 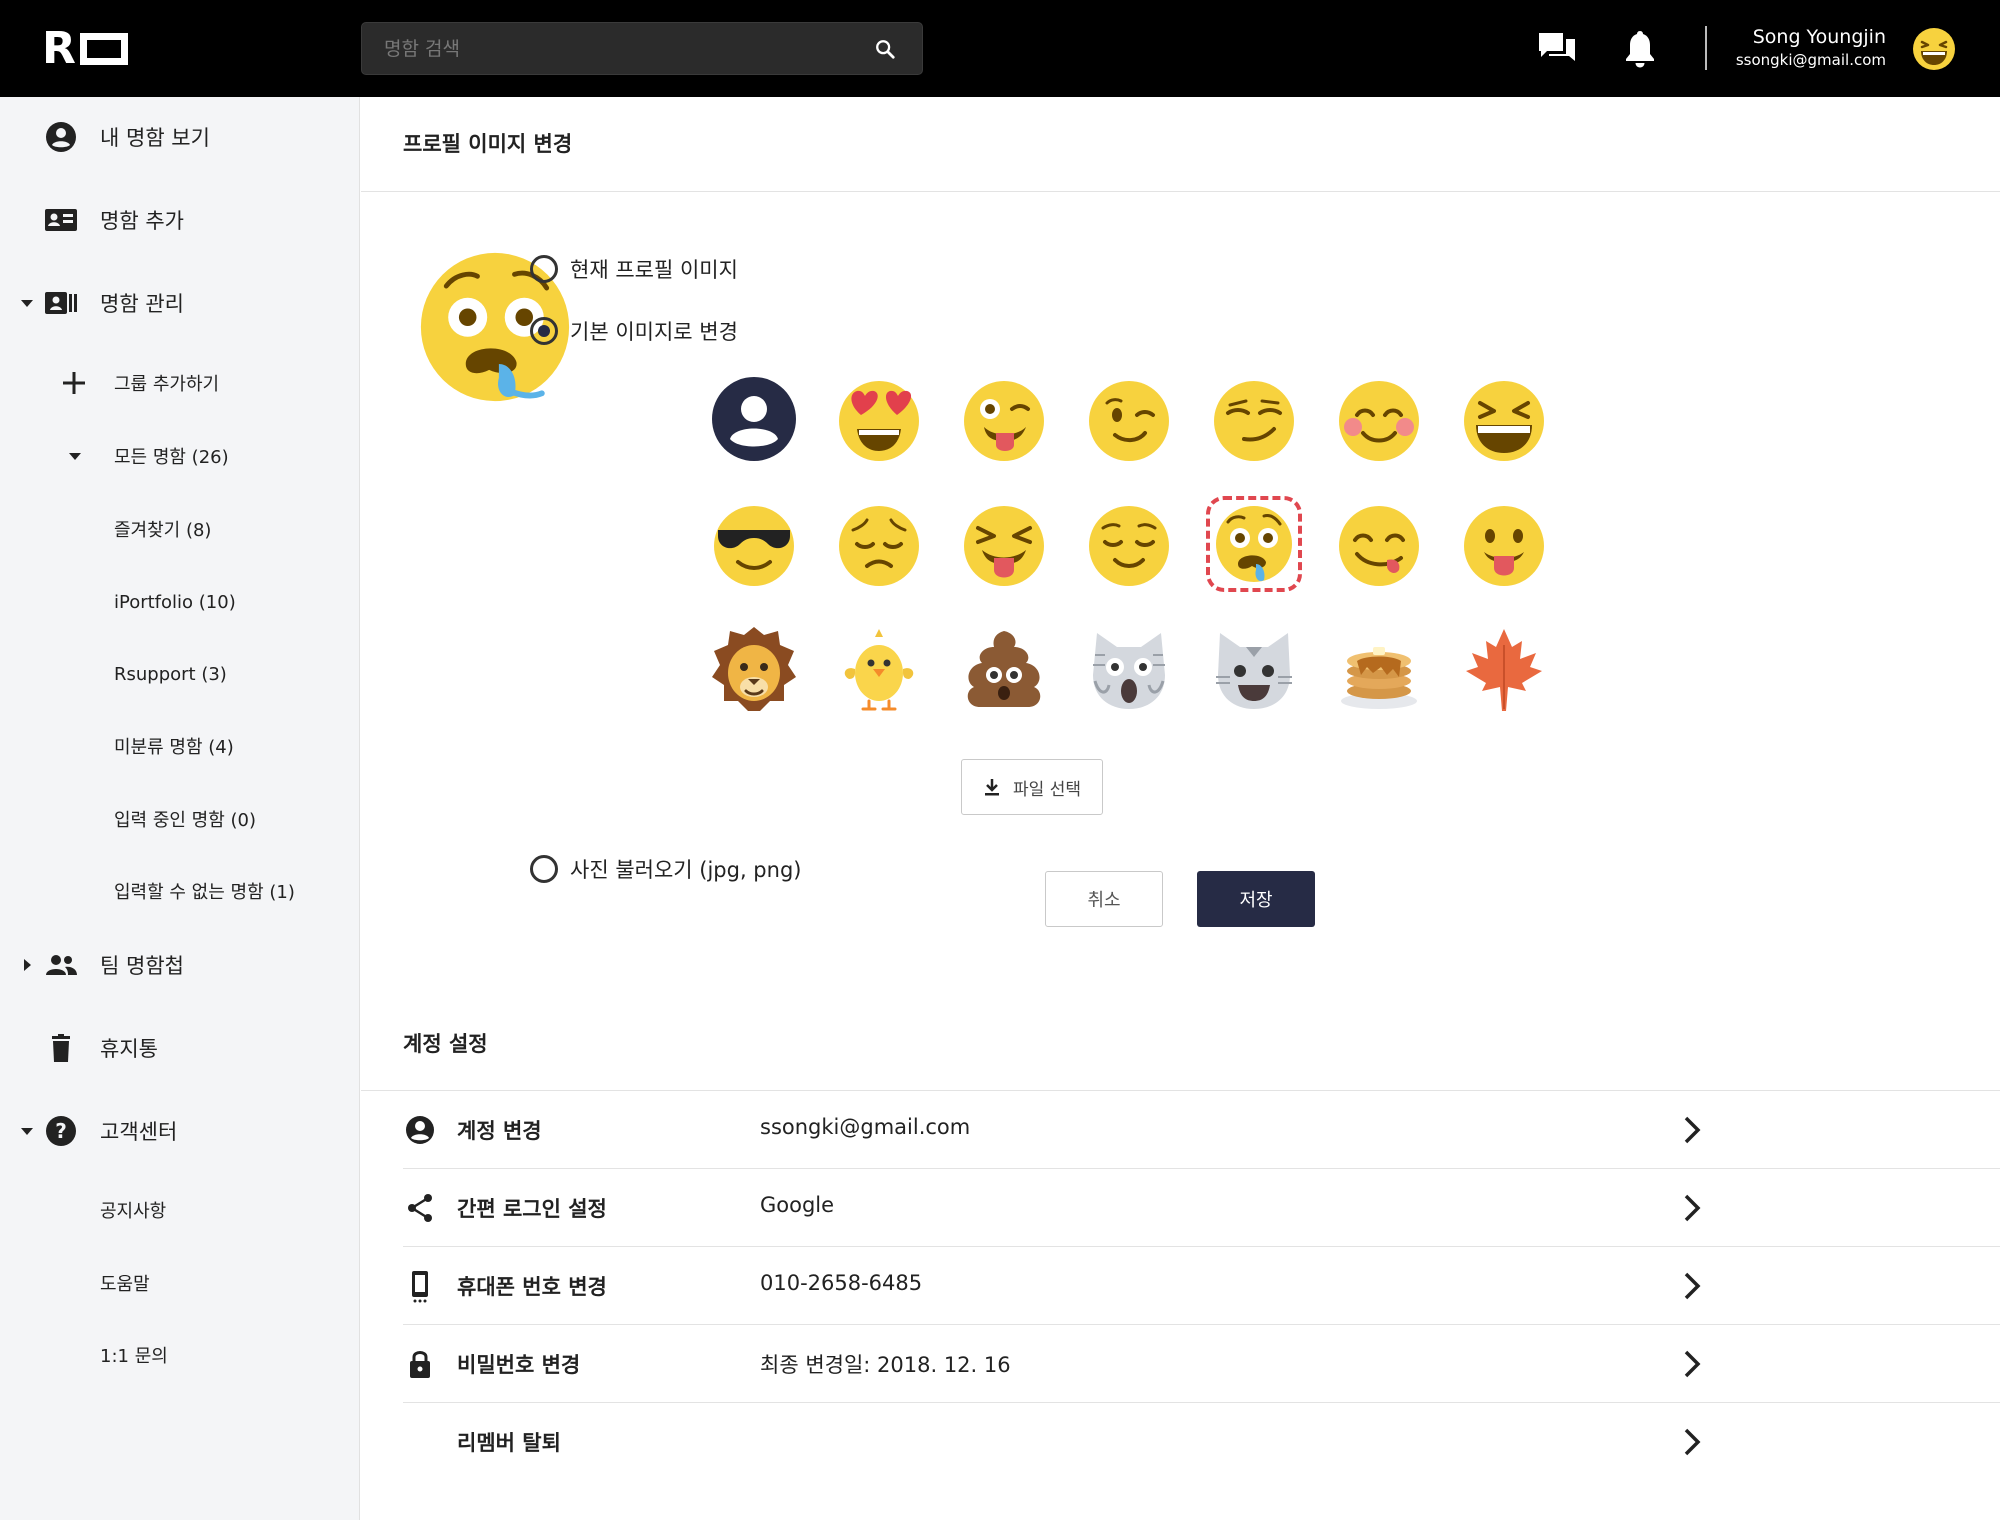 What do you see at coordinates (27, 965) in the screenshot?
I see `caret-right-icon` at bounding box center [27, 965].